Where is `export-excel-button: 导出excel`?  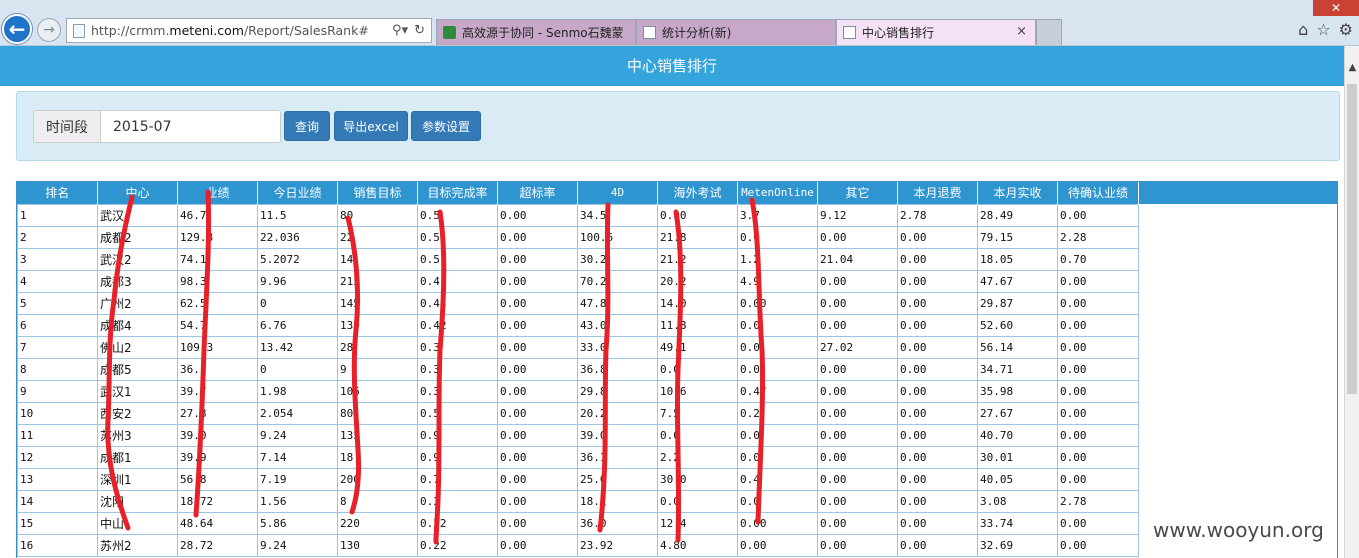
export-excel-button: 导出excel is located at coordinates (371, 126).